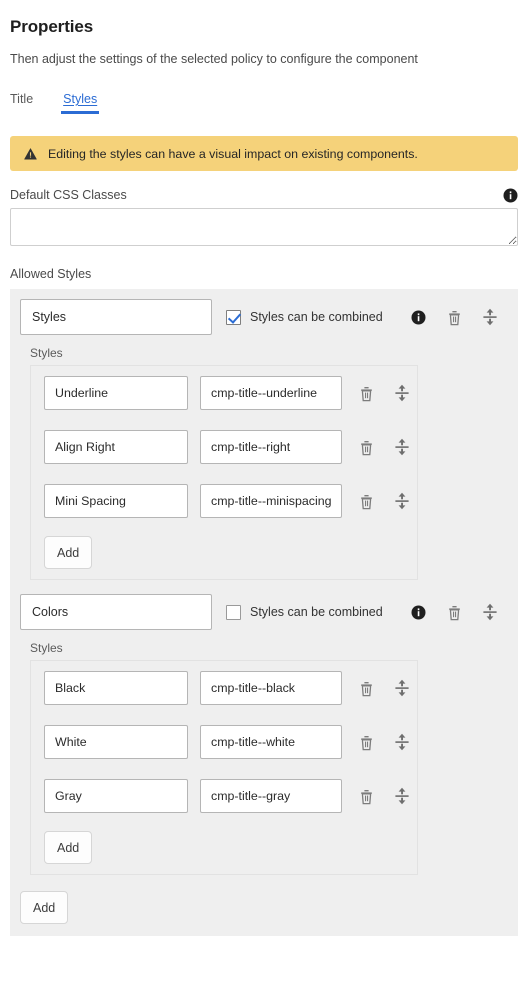  I want to click on warning-triangle-icon, so click(30, 153).